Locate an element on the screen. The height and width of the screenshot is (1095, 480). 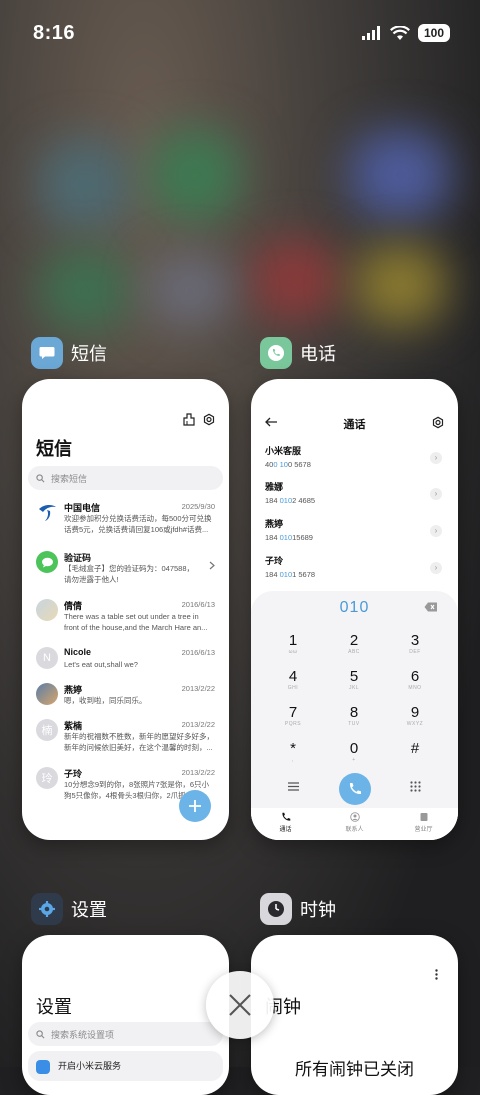
page-title: 短信 is located at coordinates (54, 449).